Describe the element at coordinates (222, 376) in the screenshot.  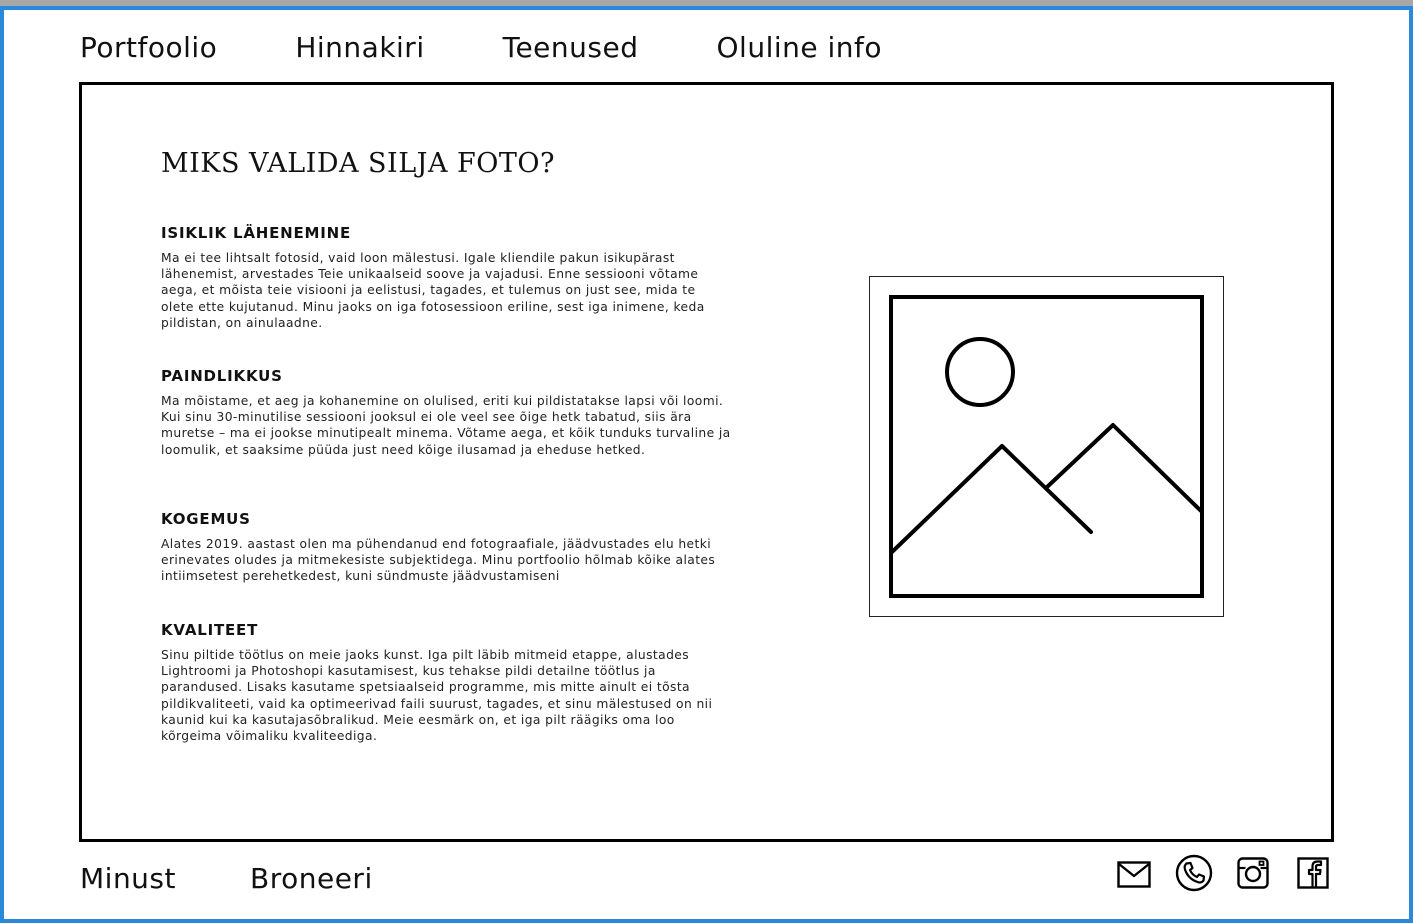
I see `section-heading: PAINDLIKKUS` at that location.